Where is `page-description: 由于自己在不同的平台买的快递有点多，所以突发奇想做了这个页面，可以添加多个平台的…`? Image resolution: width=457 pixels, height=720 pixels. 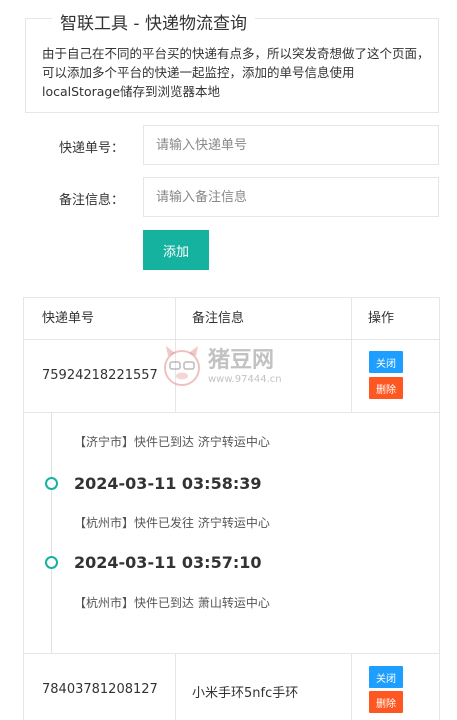
page-description: 由于自己在不同的平台买的快递有点多，所以突发奇想做了这个页面，可以添加多个平台的… is located at coordinates (236, 72).